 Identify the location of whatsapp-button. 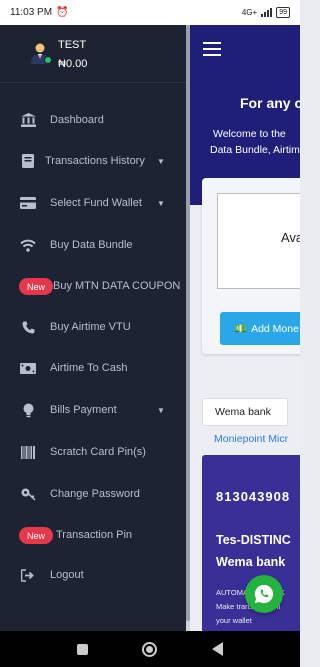
(264, 594).